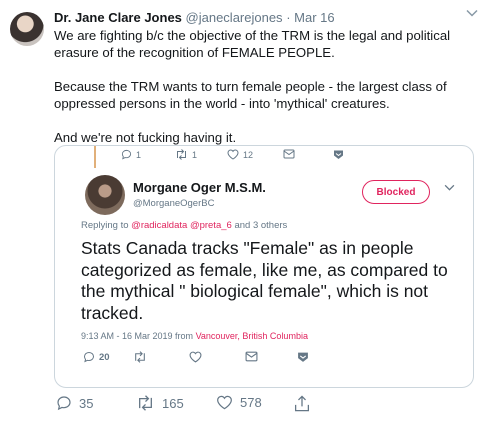  What do you see at coordinates (273, 359) in the screenshot?
I see `quoted-action-bar: 20` at bounding box center [273, 359].